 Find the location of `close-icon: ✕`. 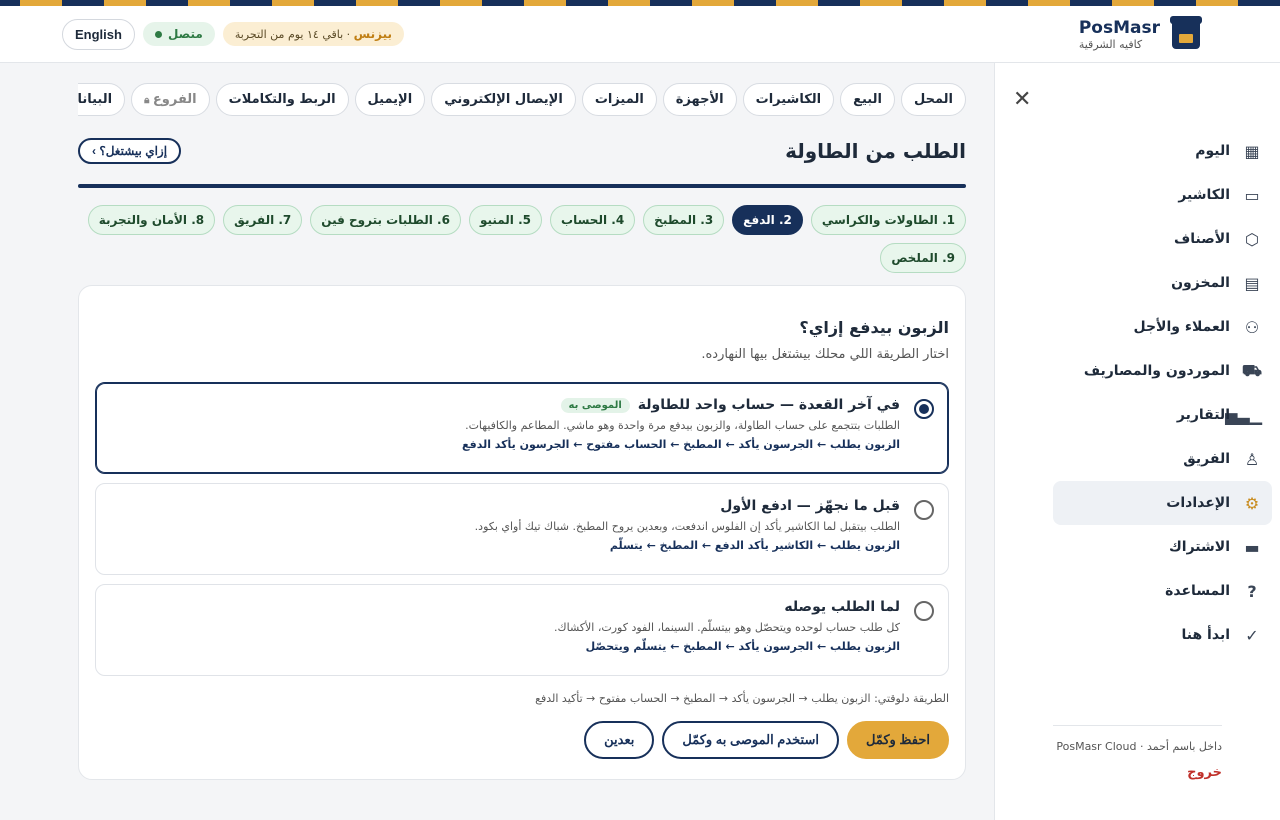

close-icon: ✕ is located at coordinates (1022, 99).